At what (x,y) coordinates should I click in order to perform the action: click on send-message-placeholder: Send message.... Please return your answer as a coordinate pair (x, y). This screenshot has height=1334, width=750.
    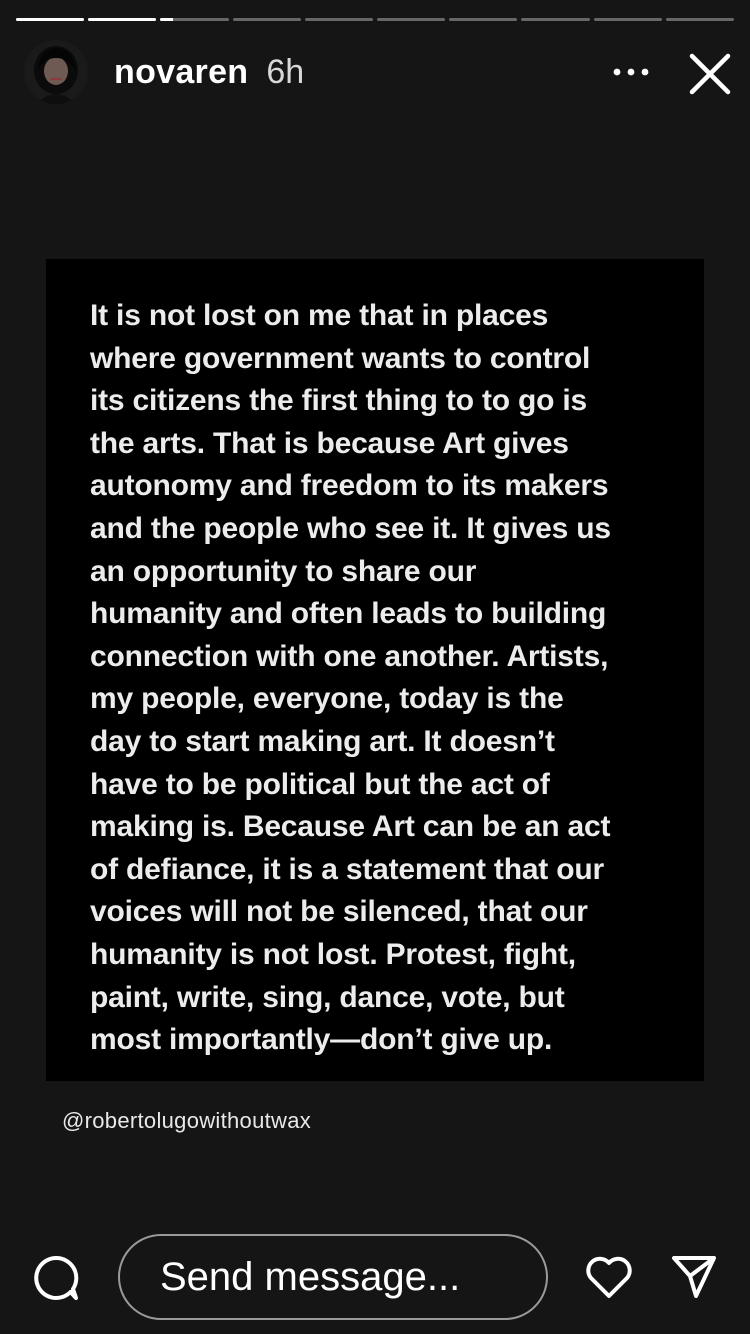
    Looking at the image, I should click on (310, 1276).